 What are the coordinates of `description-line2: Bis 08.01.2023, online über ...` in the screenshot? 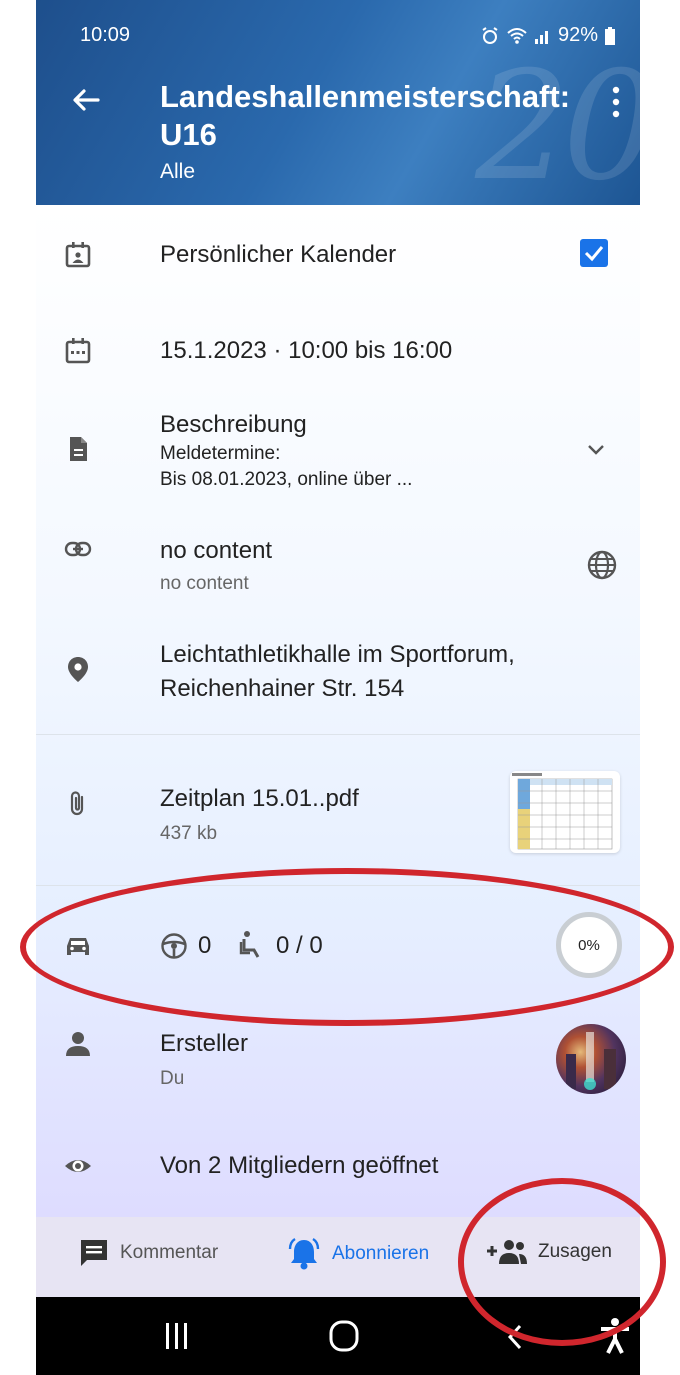 It's located at (286, 479).